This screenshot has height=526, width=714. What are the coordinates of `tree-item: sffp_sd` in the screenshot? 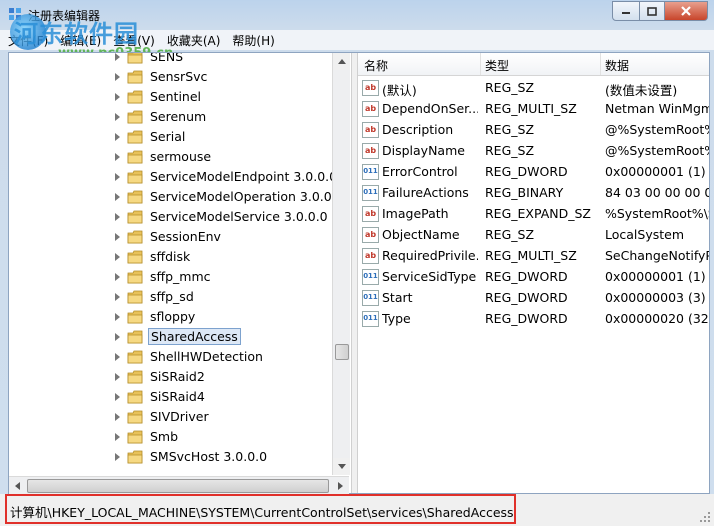 It's located at (176, 297).